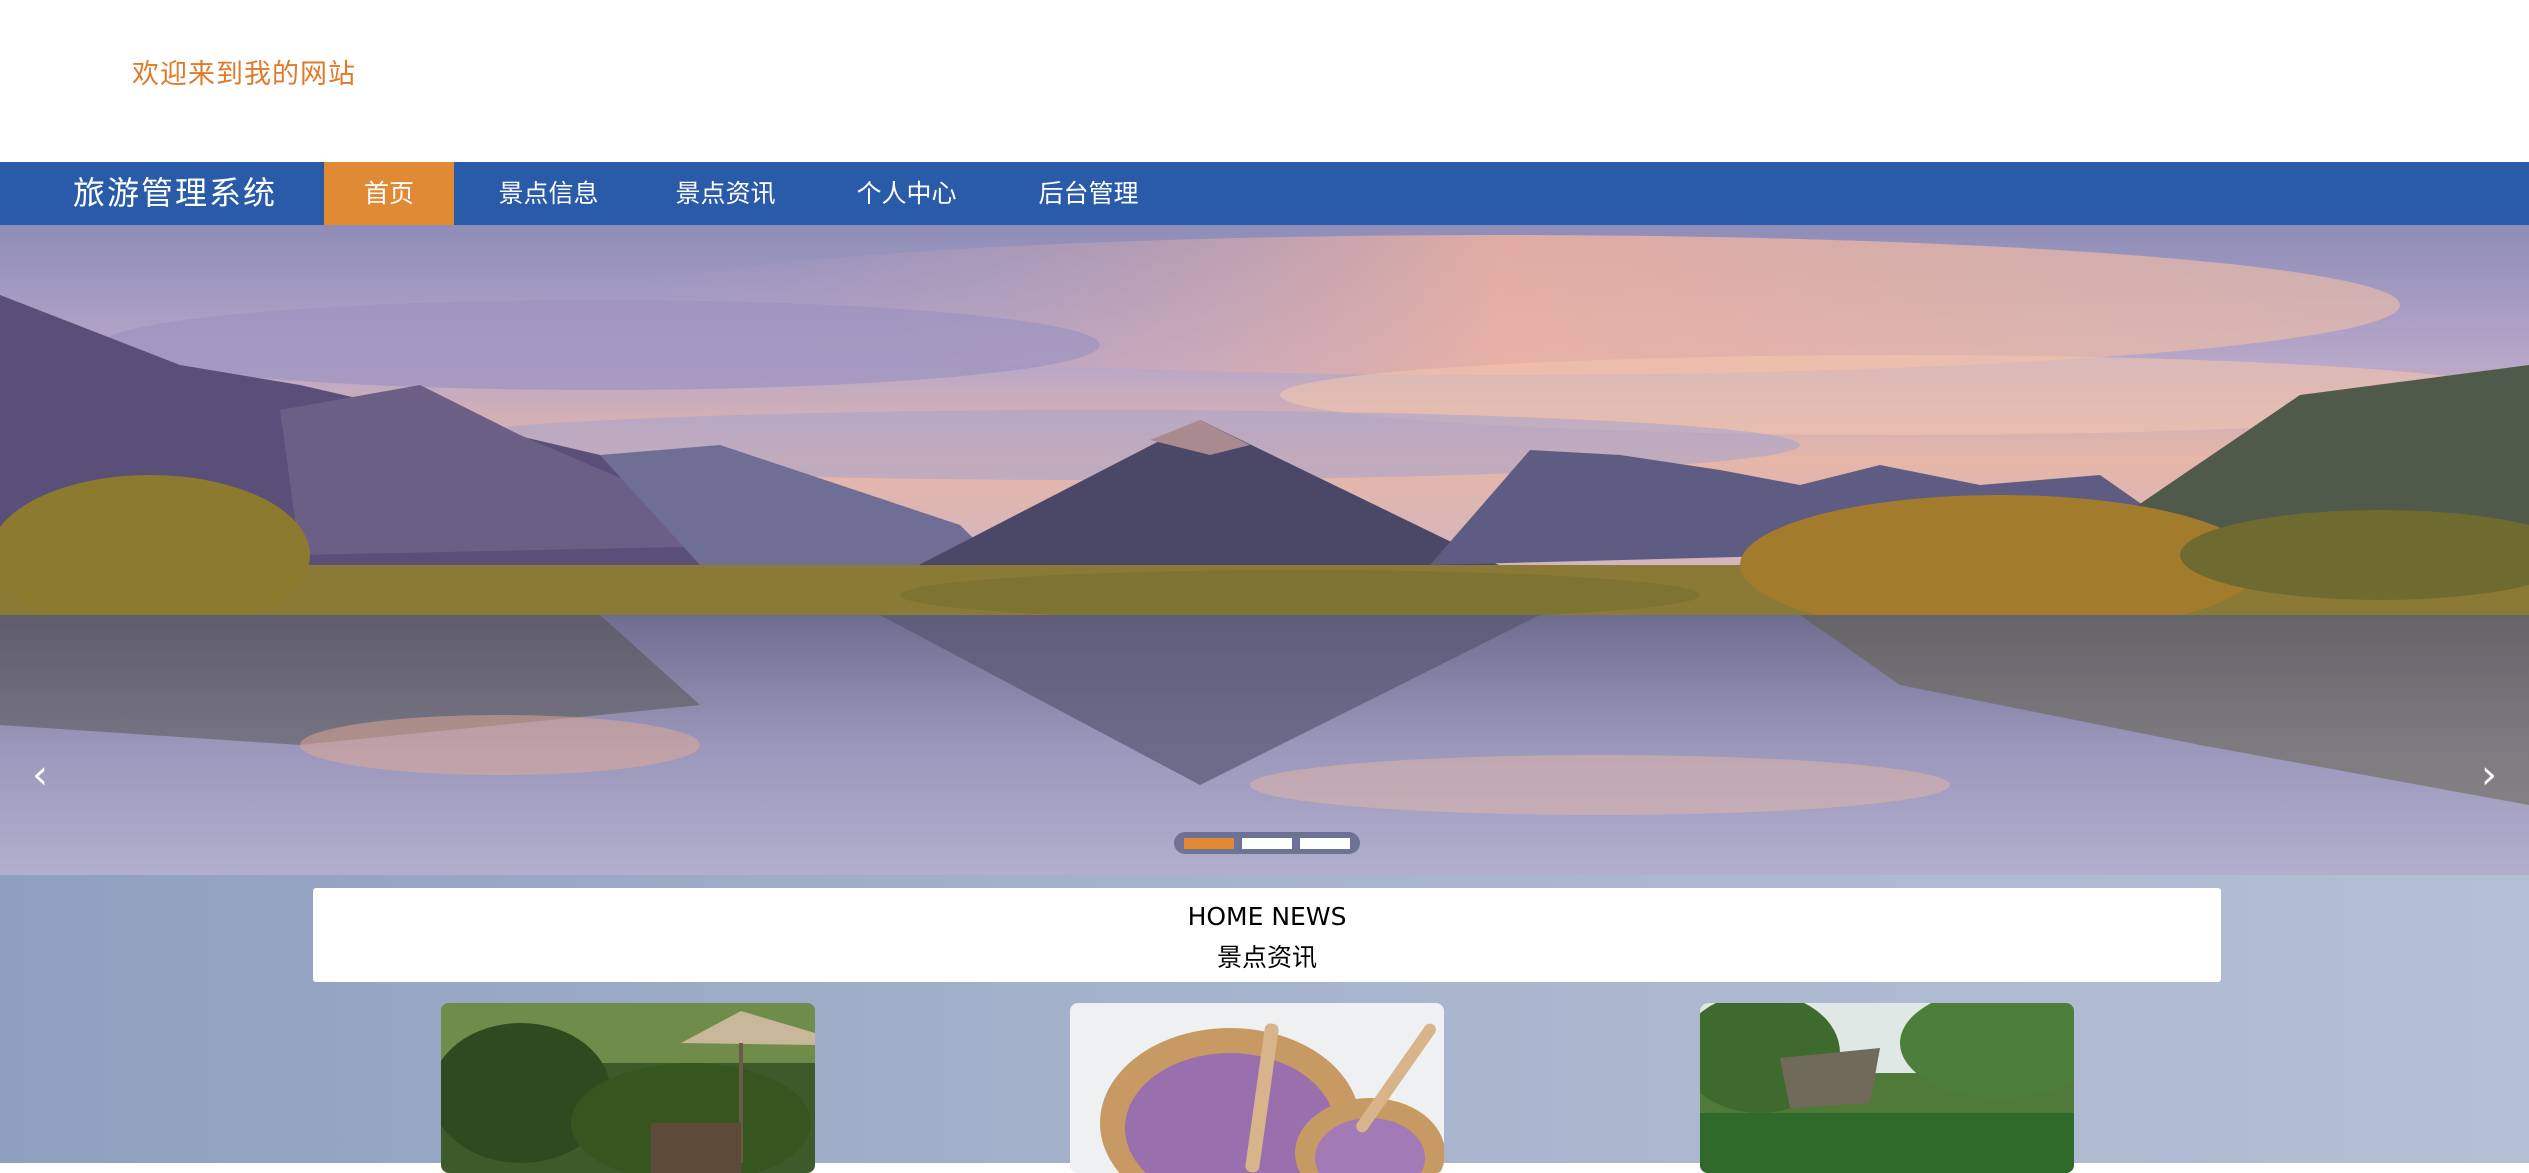  I want to click on carousel-indicators, so click(1267, 843).